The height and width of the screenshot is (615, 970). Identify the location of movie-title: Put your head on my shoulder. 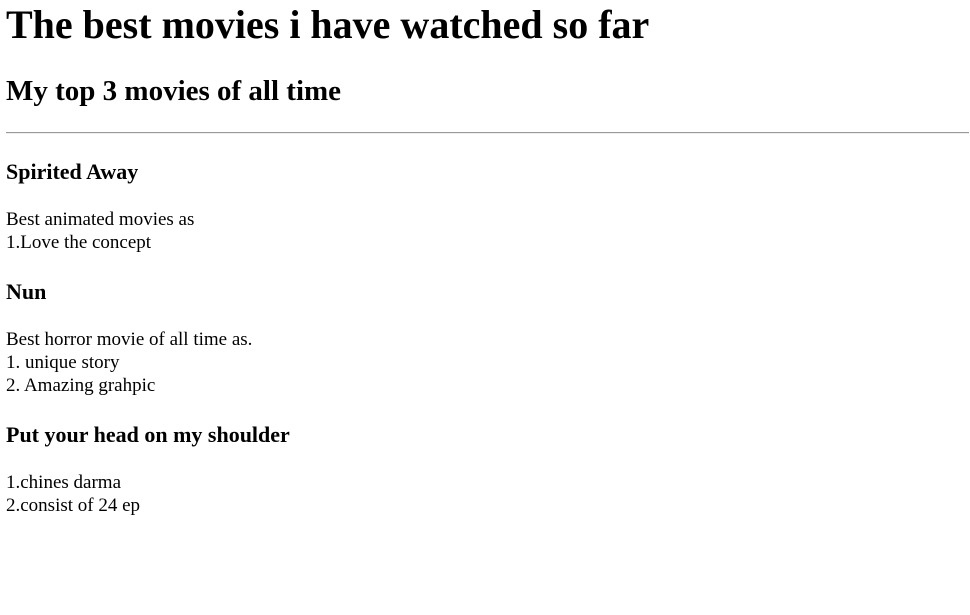
(148, 434).